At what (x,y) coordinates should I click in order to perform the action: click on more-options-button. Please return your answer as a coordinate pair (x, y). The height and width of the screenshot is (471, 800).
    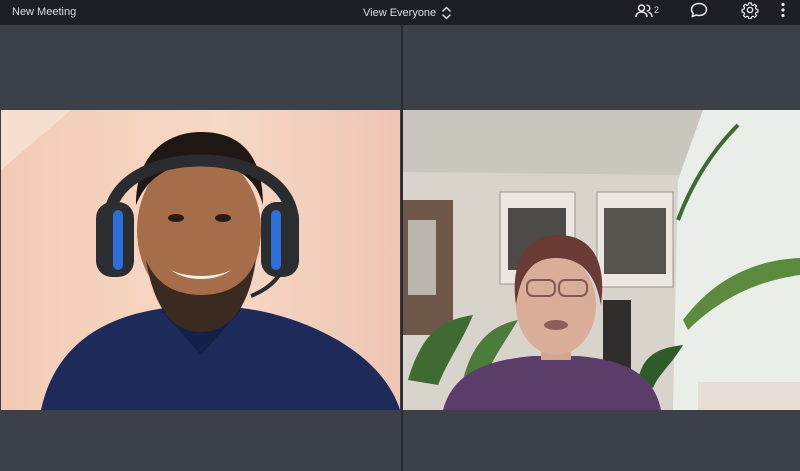
    Looking at the image, I should click on (783, 12).